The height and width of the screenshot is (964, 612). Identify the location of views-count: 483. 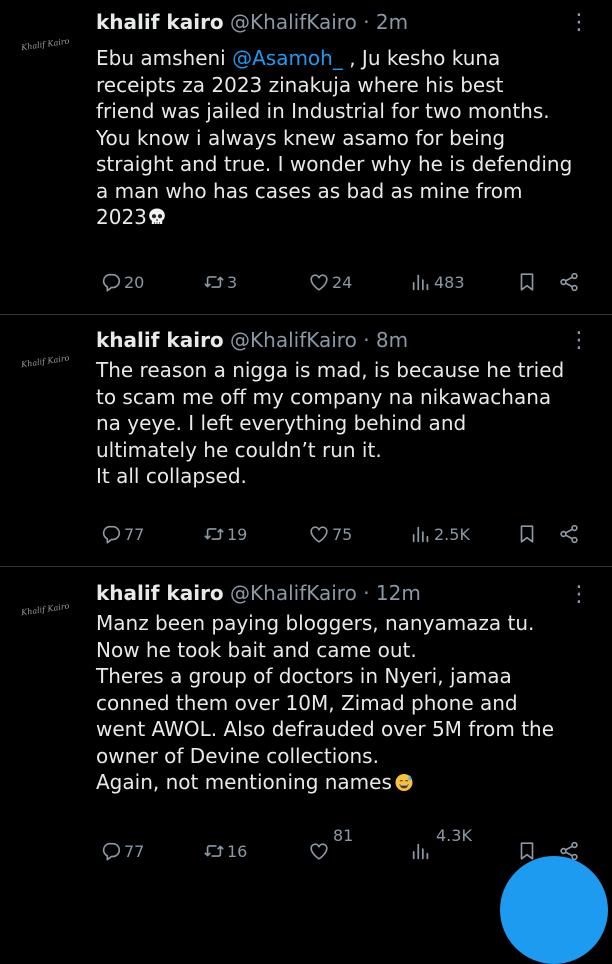
(449, 282).